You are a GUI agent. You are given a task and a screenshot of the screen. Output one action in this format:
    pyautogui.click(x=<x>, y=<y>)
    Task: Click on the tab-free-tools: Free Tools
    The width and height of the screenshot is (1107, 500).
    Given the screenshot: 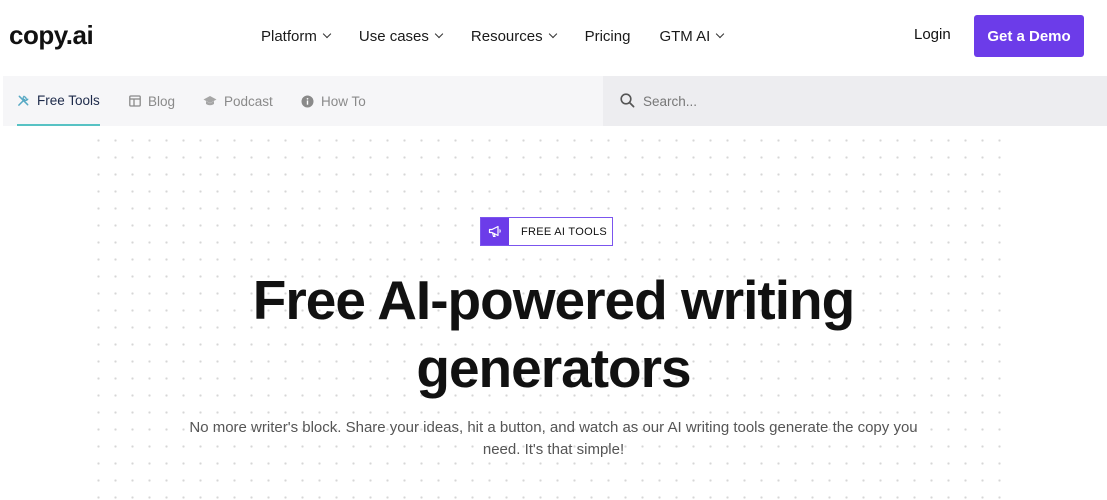 What is the action you would take?
    pyautogui.click(x=58, y=101)
    